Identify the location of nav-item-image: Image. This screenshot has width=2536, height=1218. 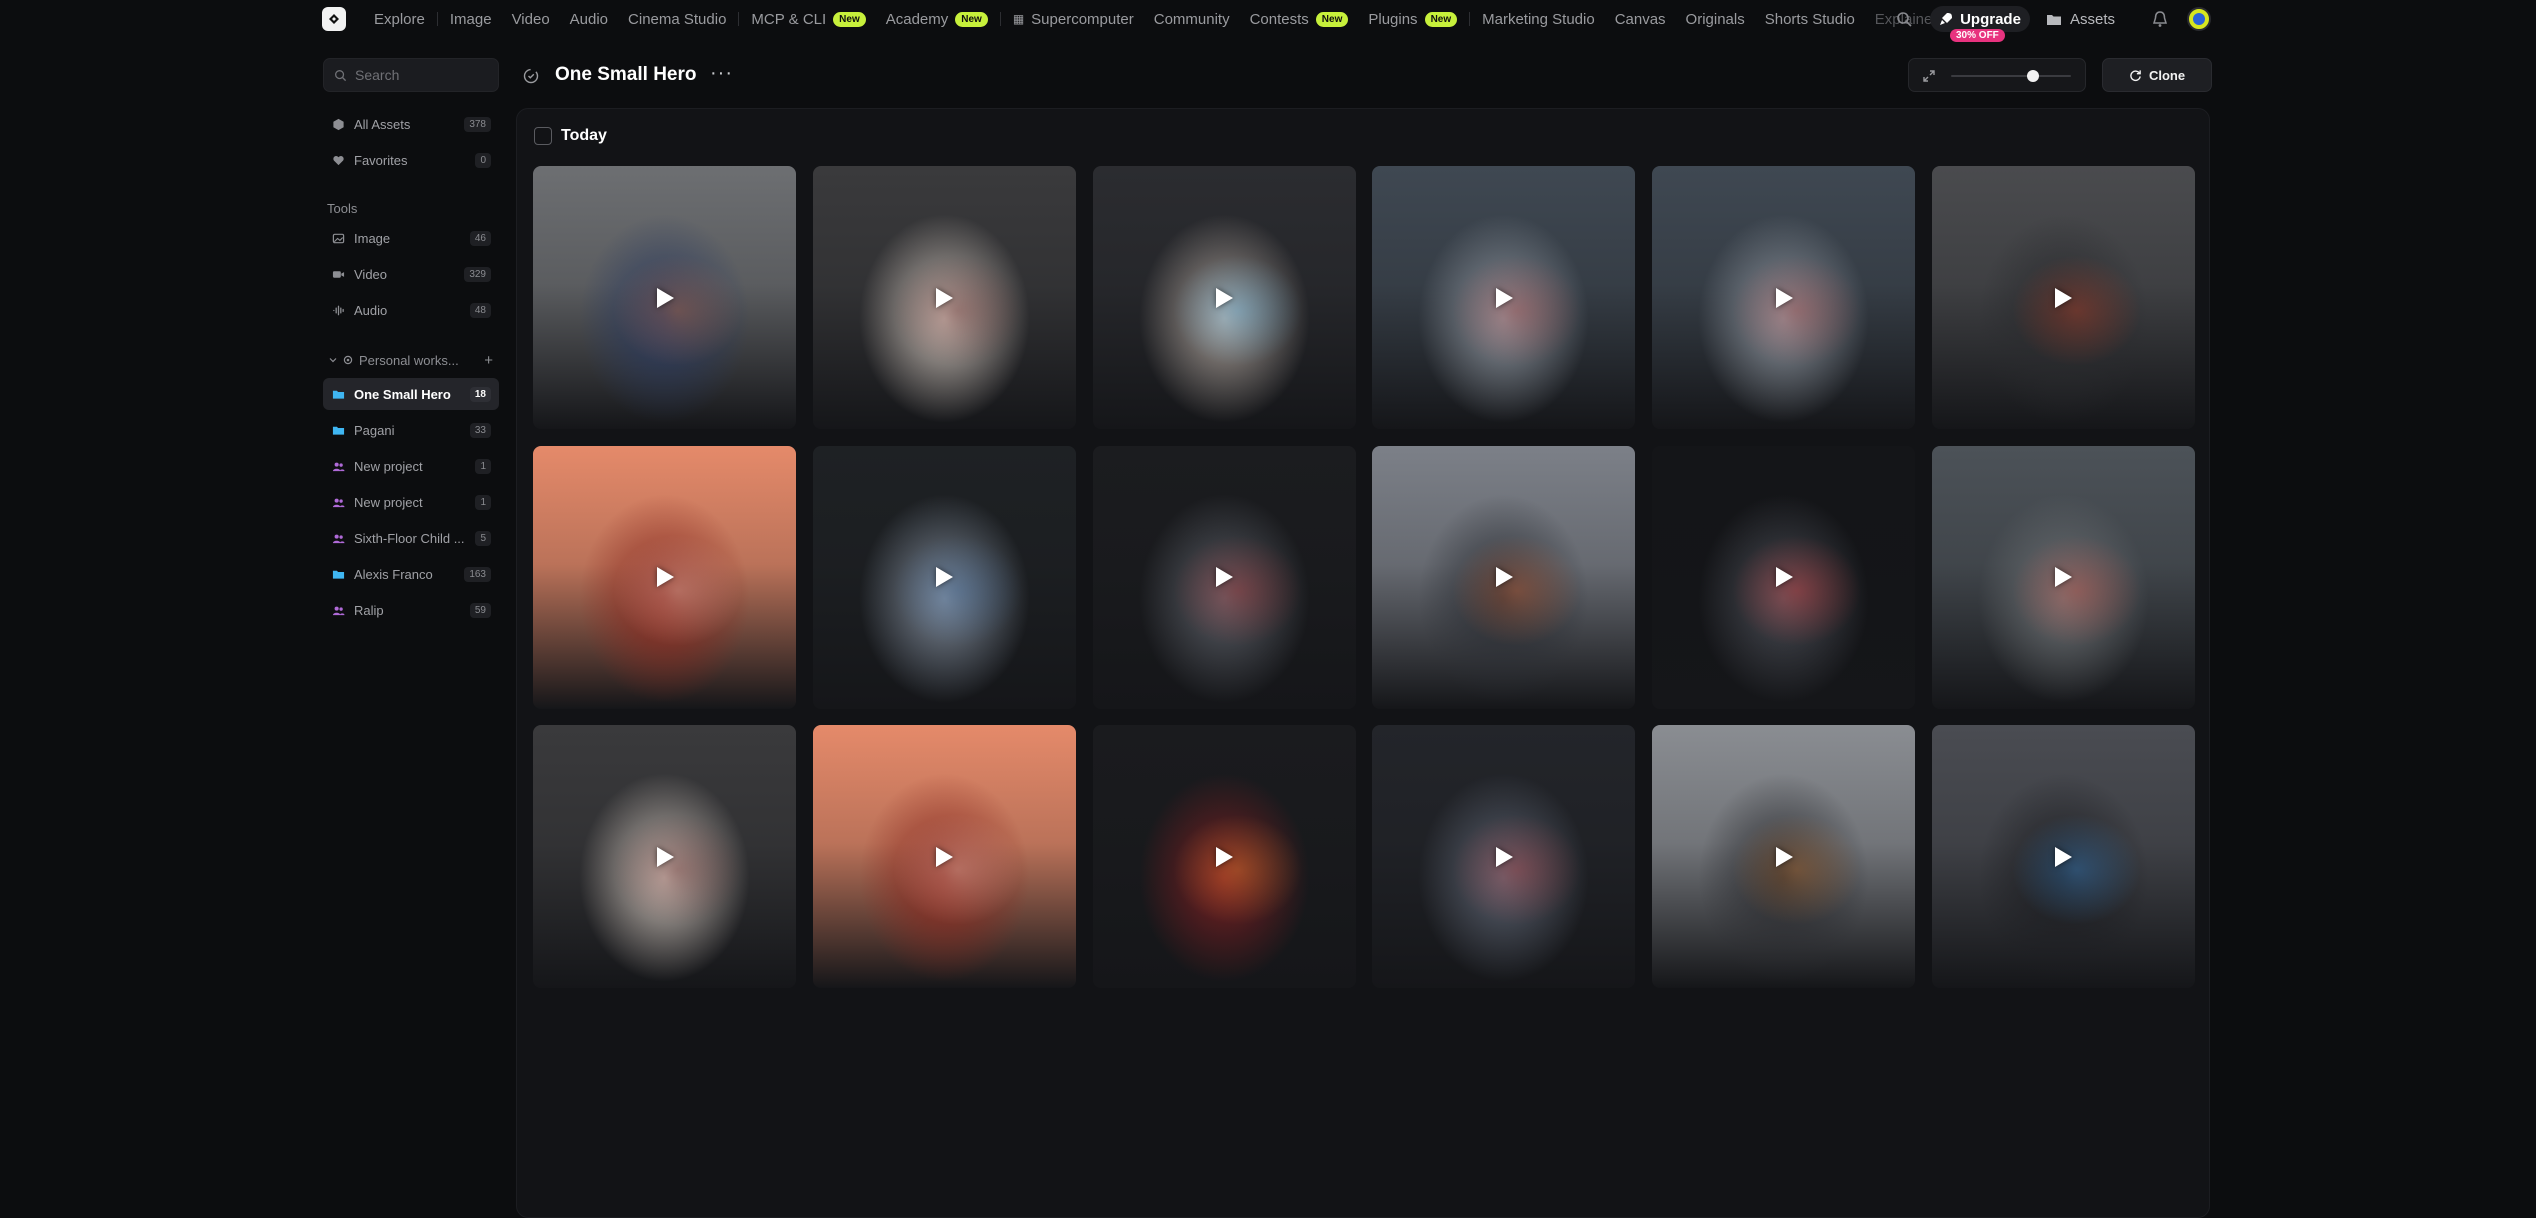
(471, 19).